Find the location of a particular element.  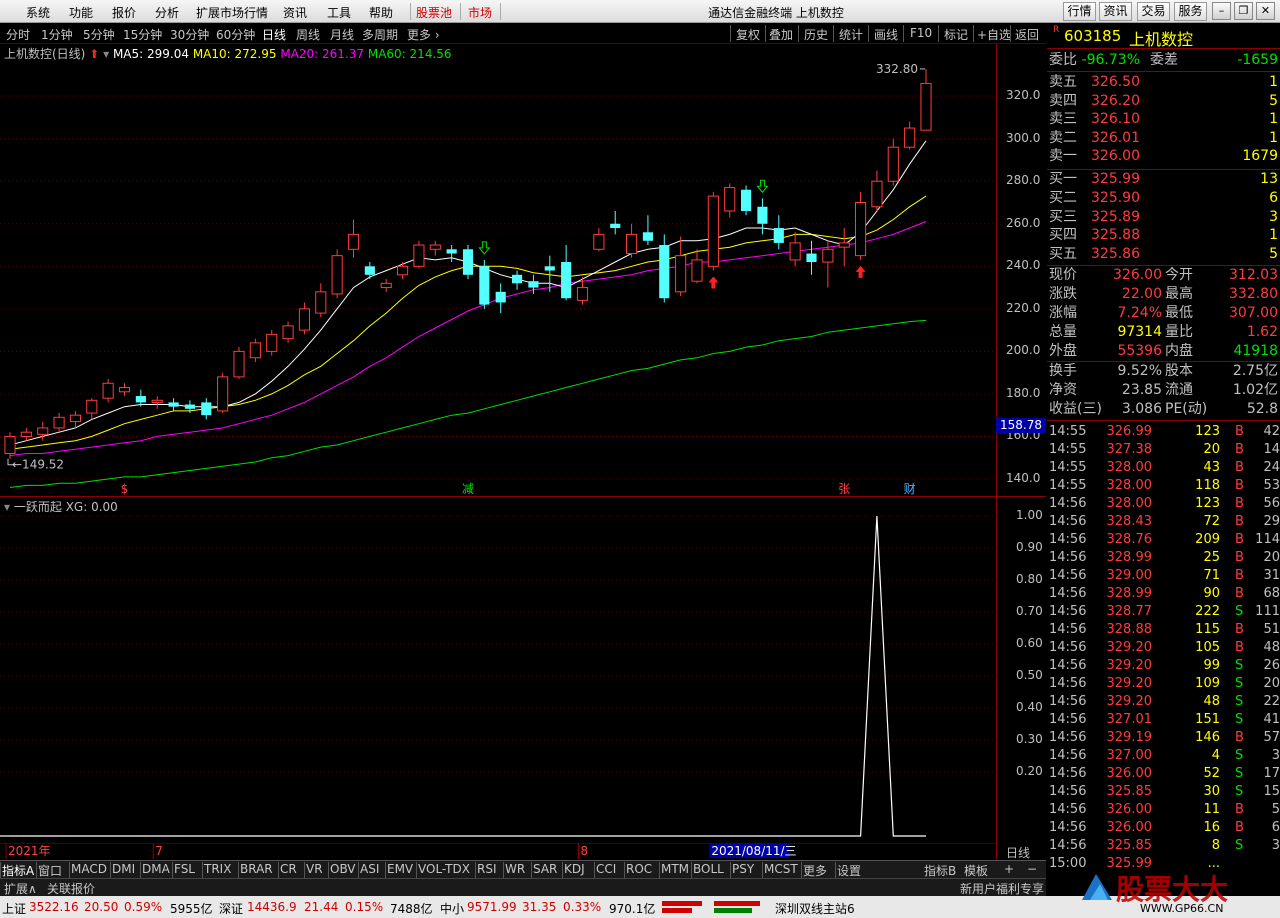

tool-history: 历史 is located at coordinates (816, 34).